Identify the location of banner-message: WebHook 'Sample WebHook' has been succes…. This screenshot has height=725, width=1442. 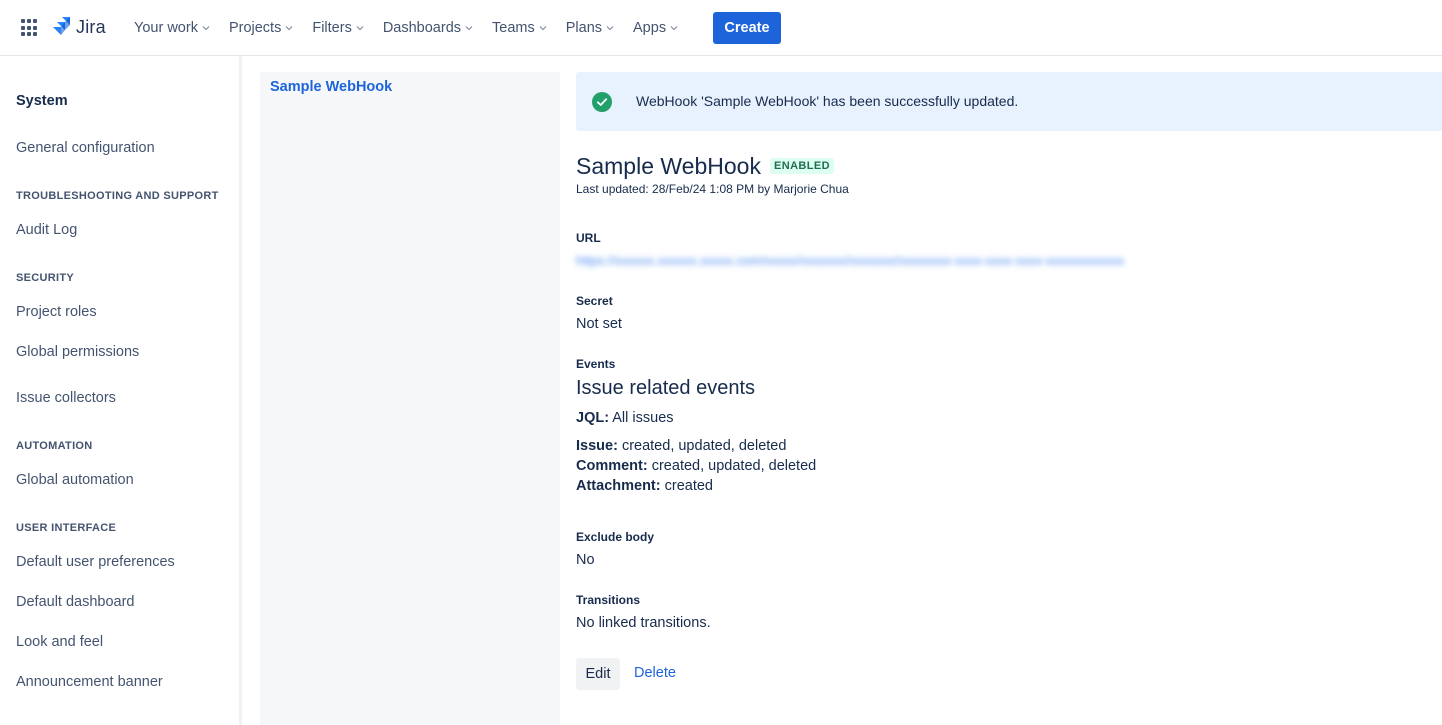
(827, 101).